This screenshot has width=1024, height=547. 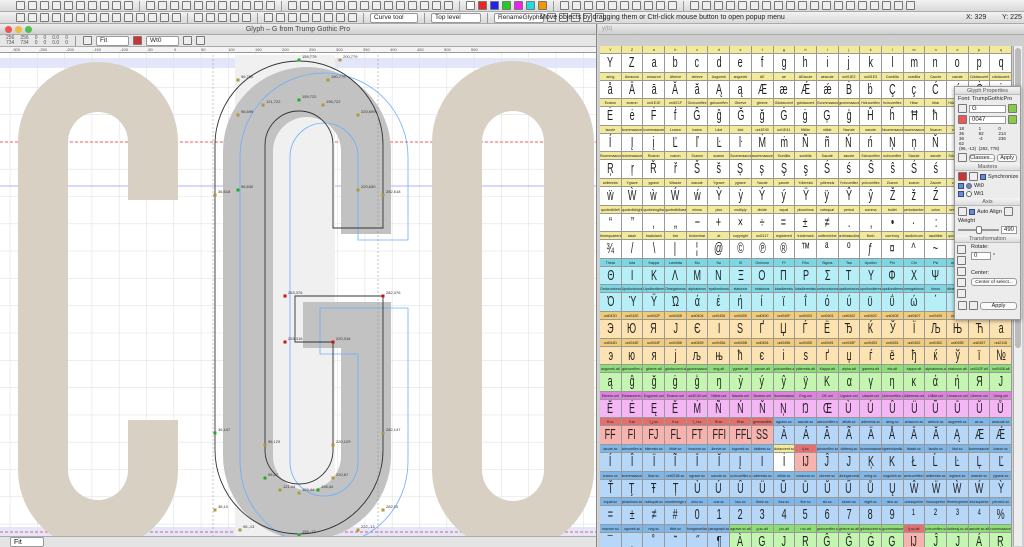 What do you see at coordinates (676, 223) in the screenshot?
I see `glyph-cell: „` at bounding box center [676, 223].